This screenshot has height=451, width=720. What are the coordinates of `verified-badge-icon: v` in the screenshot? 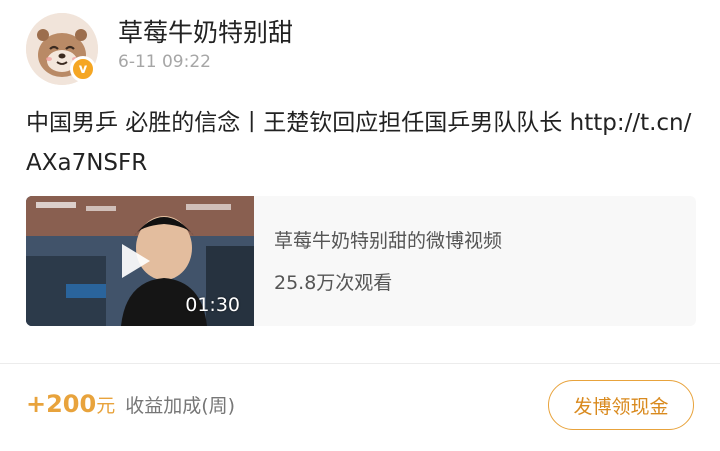 It's located at (83, 69).